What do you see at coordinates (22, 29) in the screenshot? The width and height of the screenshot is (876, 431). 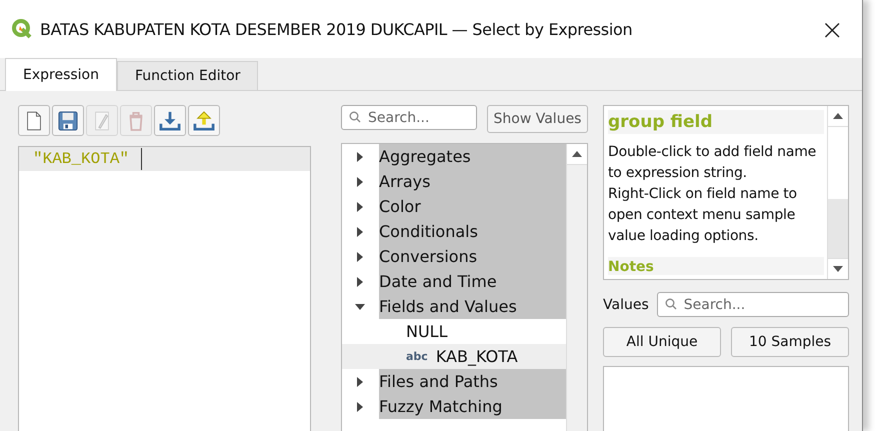 I see `logo-icon` at bounding box center [22, 29].